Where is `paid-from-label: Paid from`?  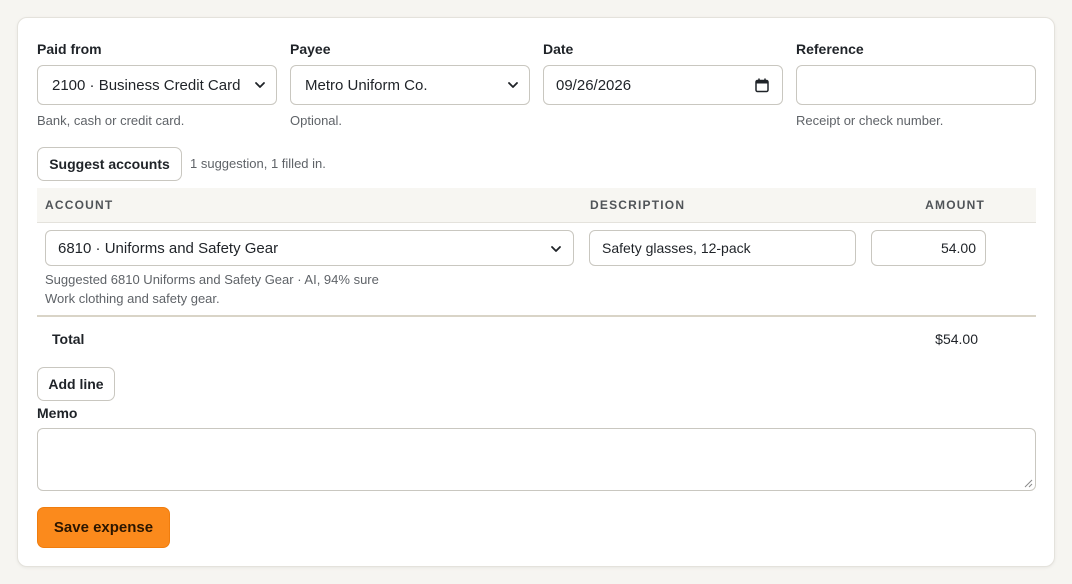
paid-from-label: Paid from is located at coordinates (69, 49).